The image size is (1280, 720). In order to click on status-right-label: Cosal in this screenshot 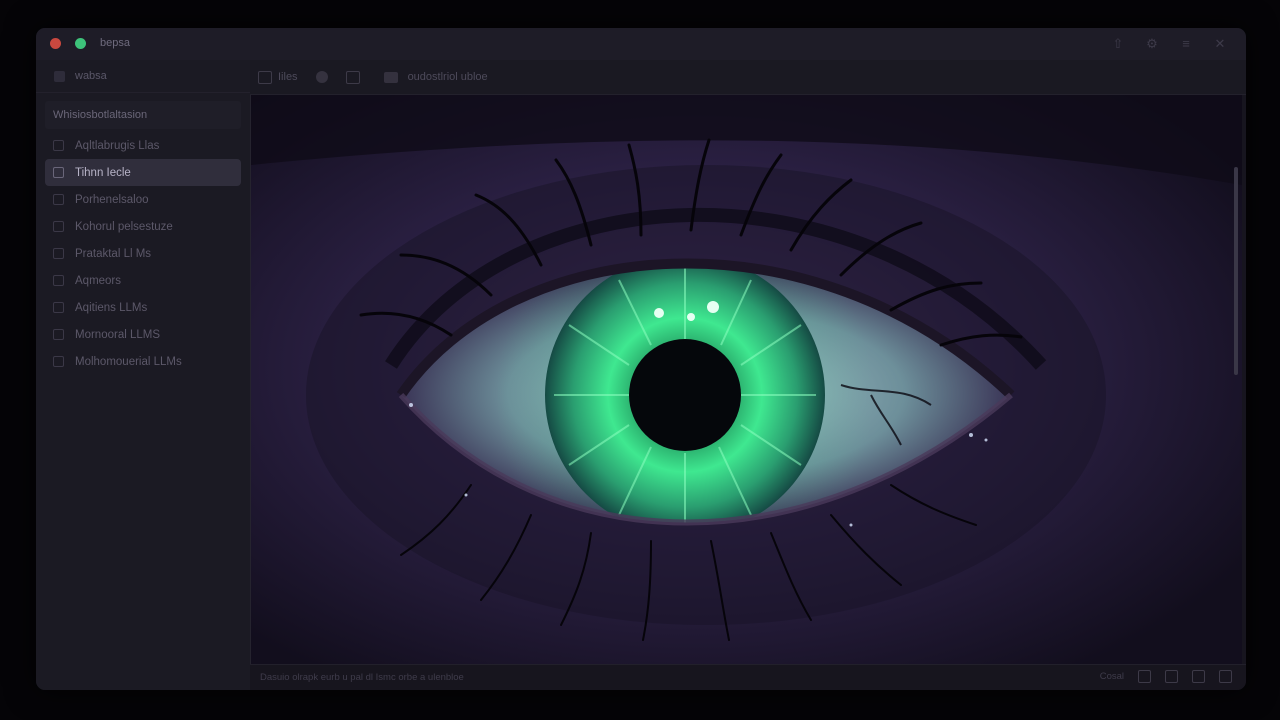, I will do `click(1112, 676)`.